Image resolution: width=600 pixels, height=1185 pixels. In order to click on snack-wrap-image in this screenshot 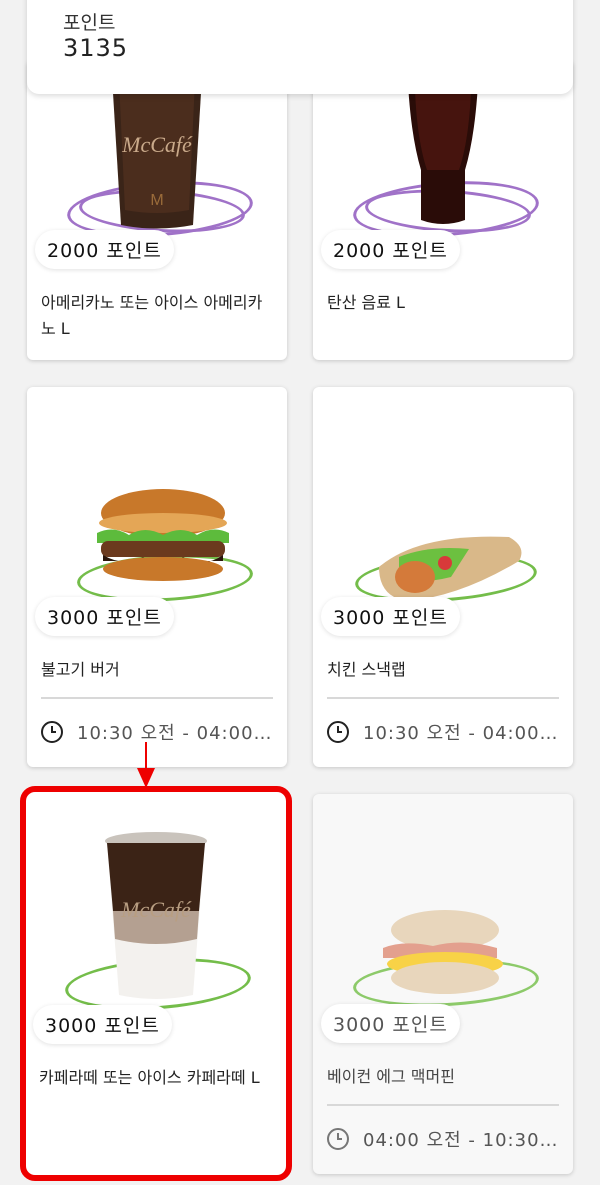, I will do `click(443, 497)`.